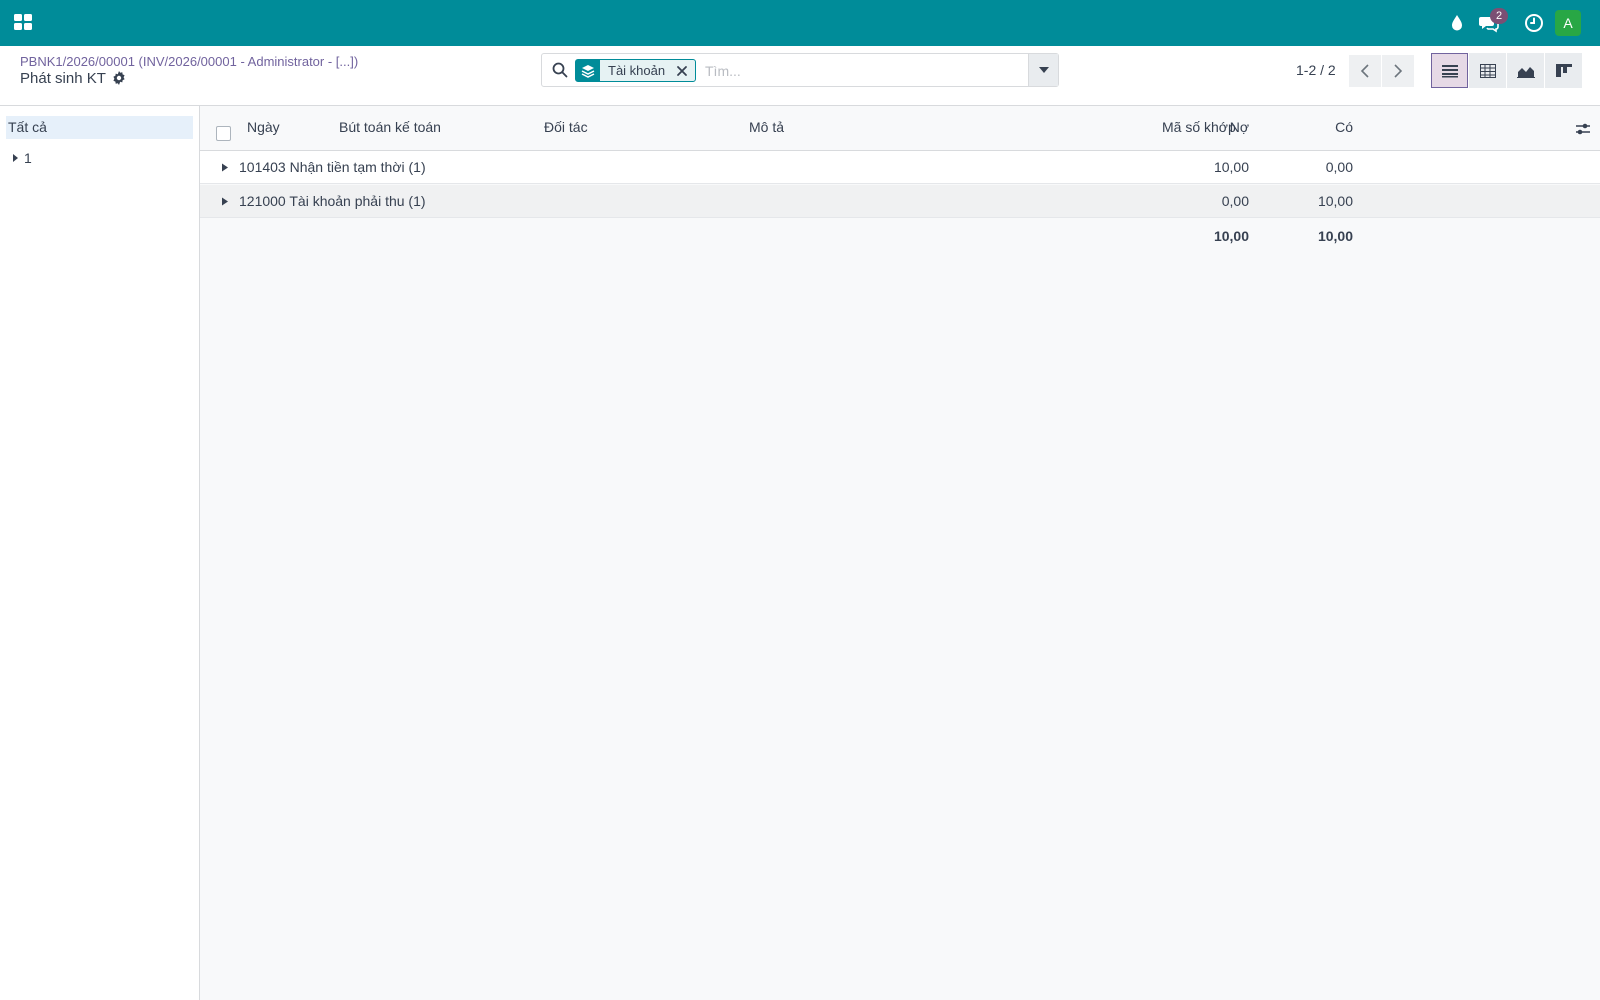 This screenshot has width=1600, height=1000. Describe the element at coordinates (1583, 129) in the screenshot. I see `optional-columns-icon` at that location.